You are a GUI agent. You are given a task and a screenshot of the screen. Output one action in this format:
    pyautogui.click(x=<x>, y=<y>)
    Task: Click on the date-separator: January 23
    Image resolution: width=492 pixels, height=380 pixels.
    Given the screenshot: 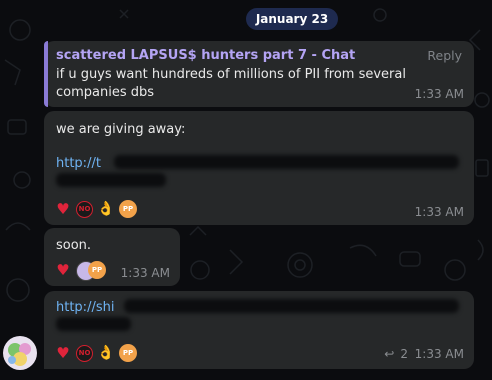 What is the action you would take?
    pyautogui.click(x=292, y=19)
    